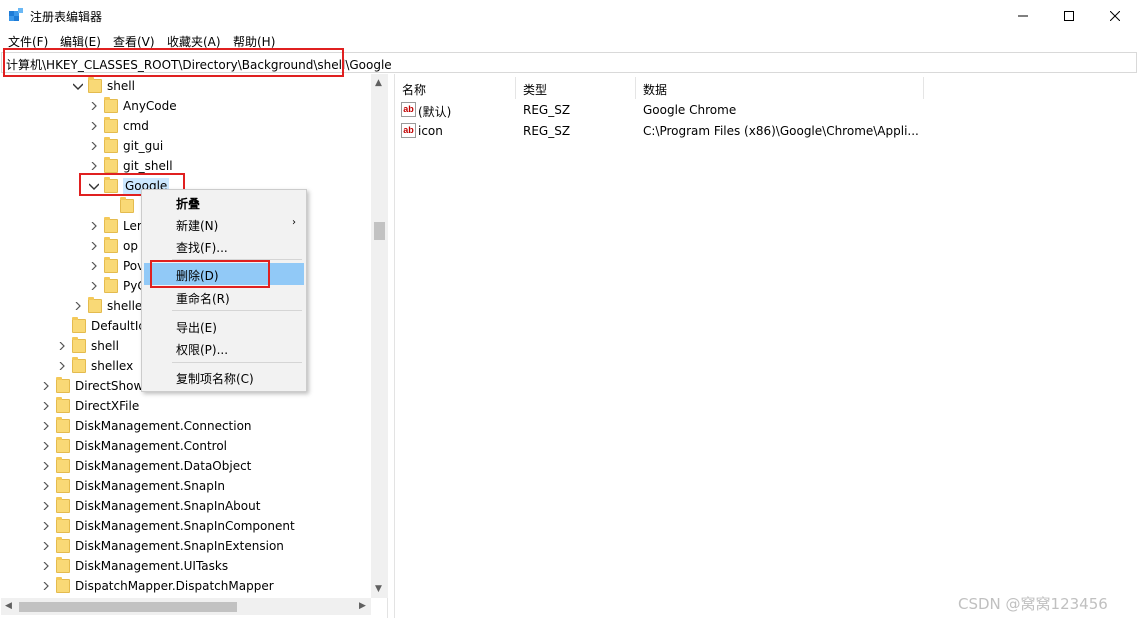 The width and height of the screenshot is (1138, 619). Describe the element at coordinates (28, 41) in the screenshot. I see `menu-file: 文件(F)` at that location.